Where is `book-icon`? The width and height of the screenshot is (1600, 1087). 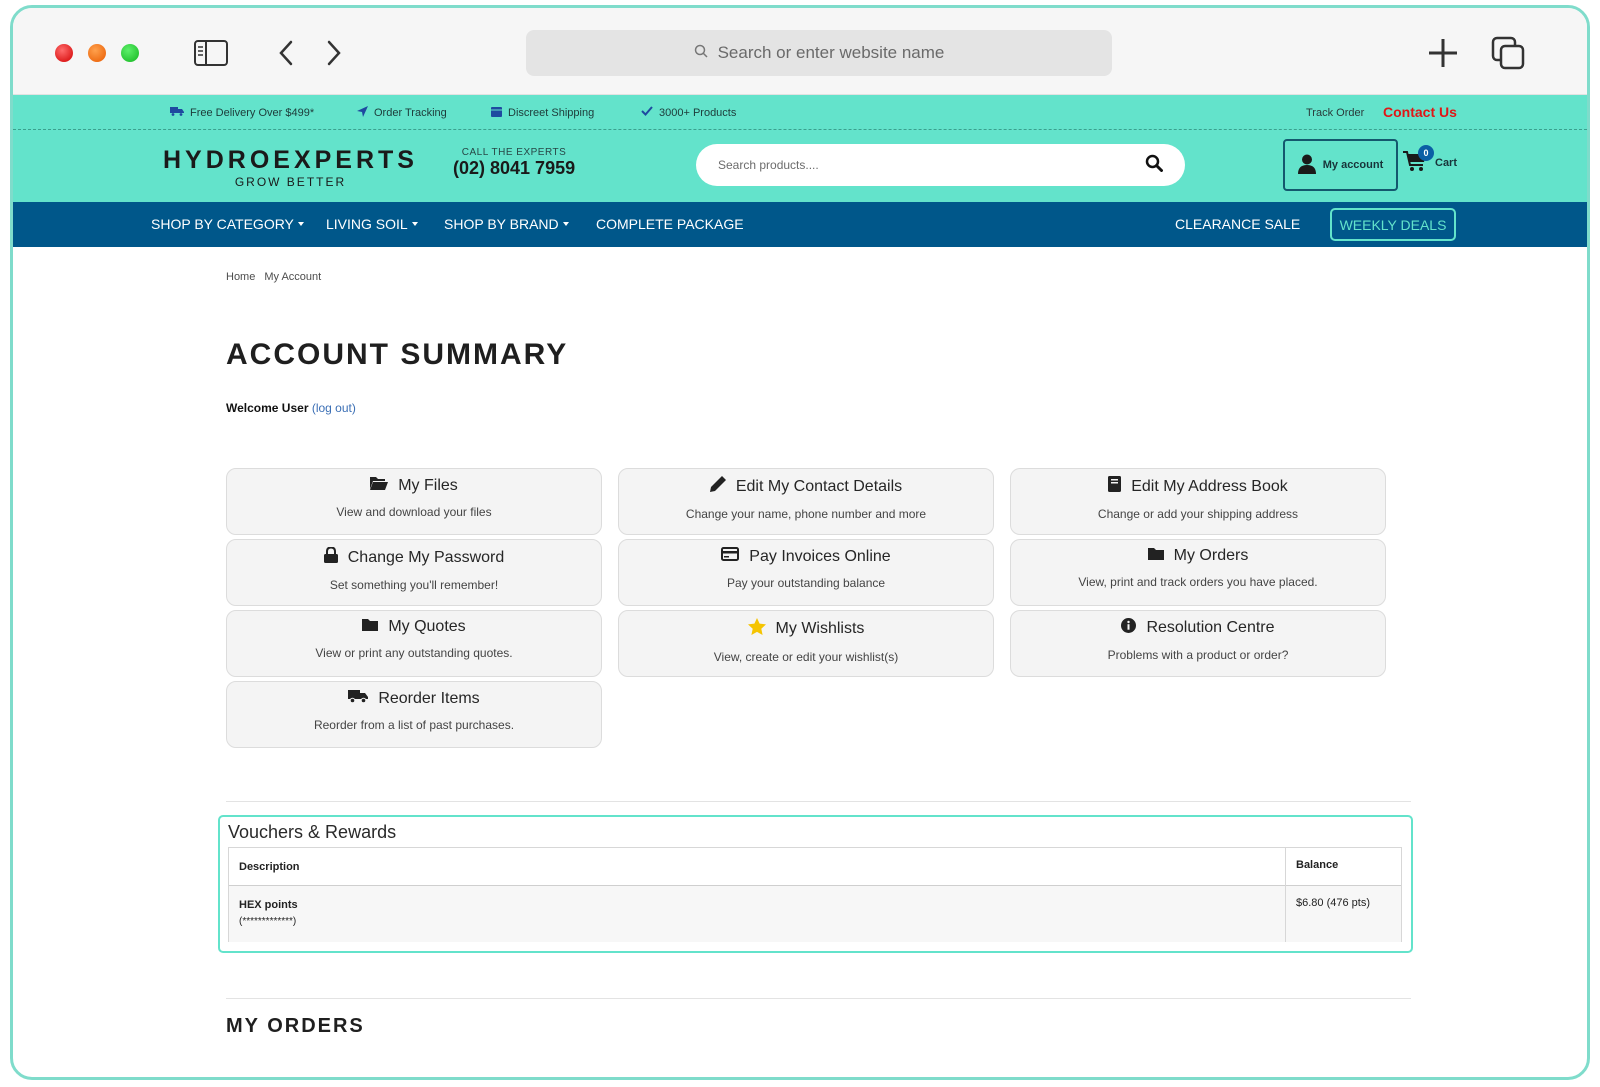
book-icon is located at coordinates (1115, 486).